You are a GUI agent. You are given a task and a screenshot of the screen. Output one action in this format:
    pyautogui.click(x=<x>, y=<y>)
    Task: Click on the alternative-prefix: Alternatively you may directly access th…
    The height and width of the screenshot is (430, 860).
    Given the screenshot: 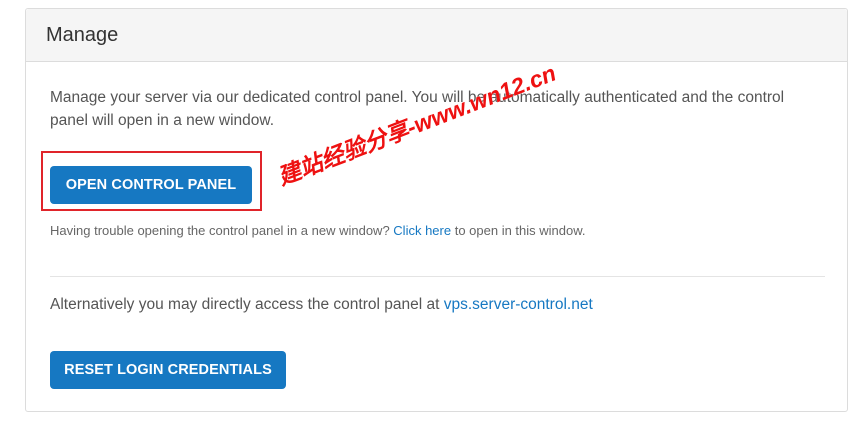 What is the action you would take?
    pyautogui.click(x=245, y=304)
    